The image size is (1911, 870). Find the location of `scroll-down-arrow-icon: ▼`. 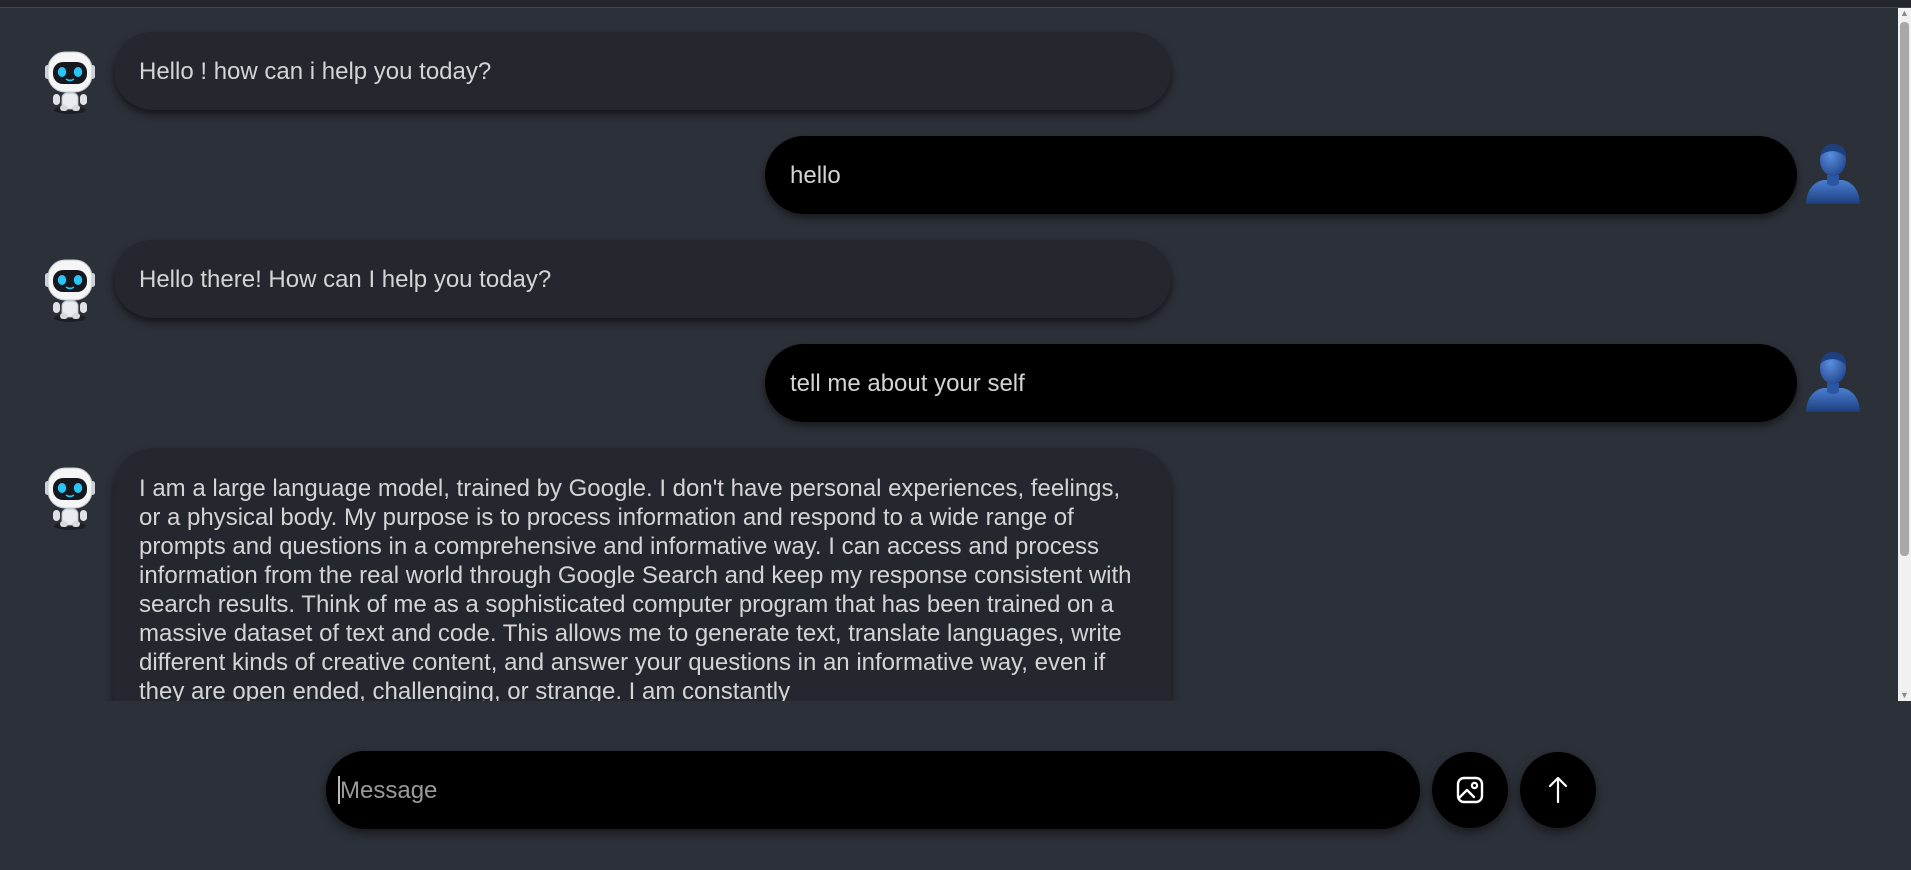

scroll-down-arrow-icon: ▼ is located at coordinates (1904, 695).